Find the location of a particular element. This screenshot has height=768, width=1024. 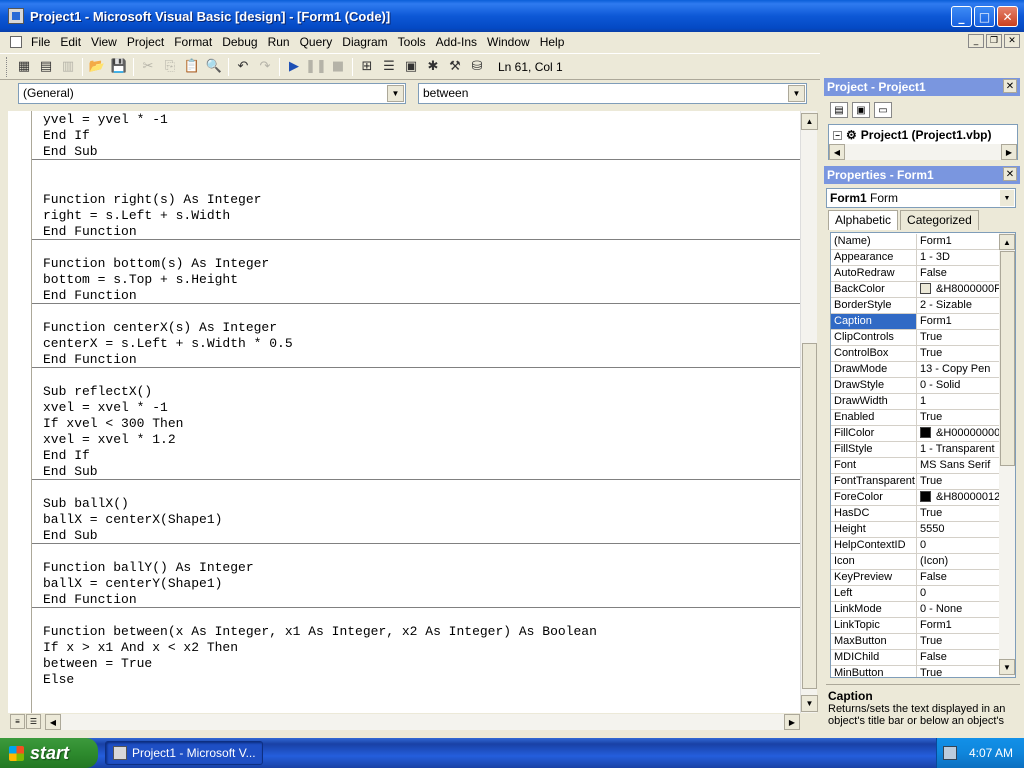

property-value: 13 - Copy Pen is located at coordinates (958, 369).